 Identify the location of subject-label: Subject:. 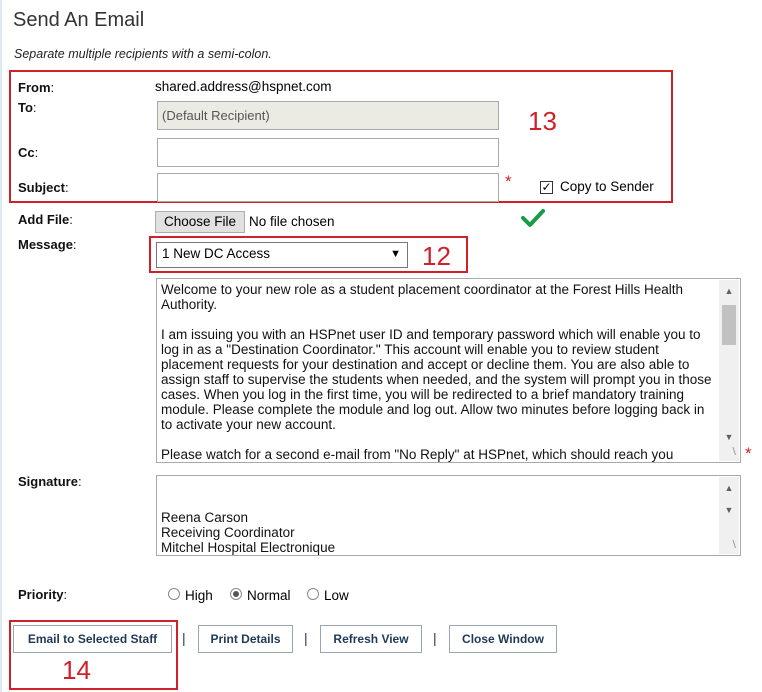
(43, 187).